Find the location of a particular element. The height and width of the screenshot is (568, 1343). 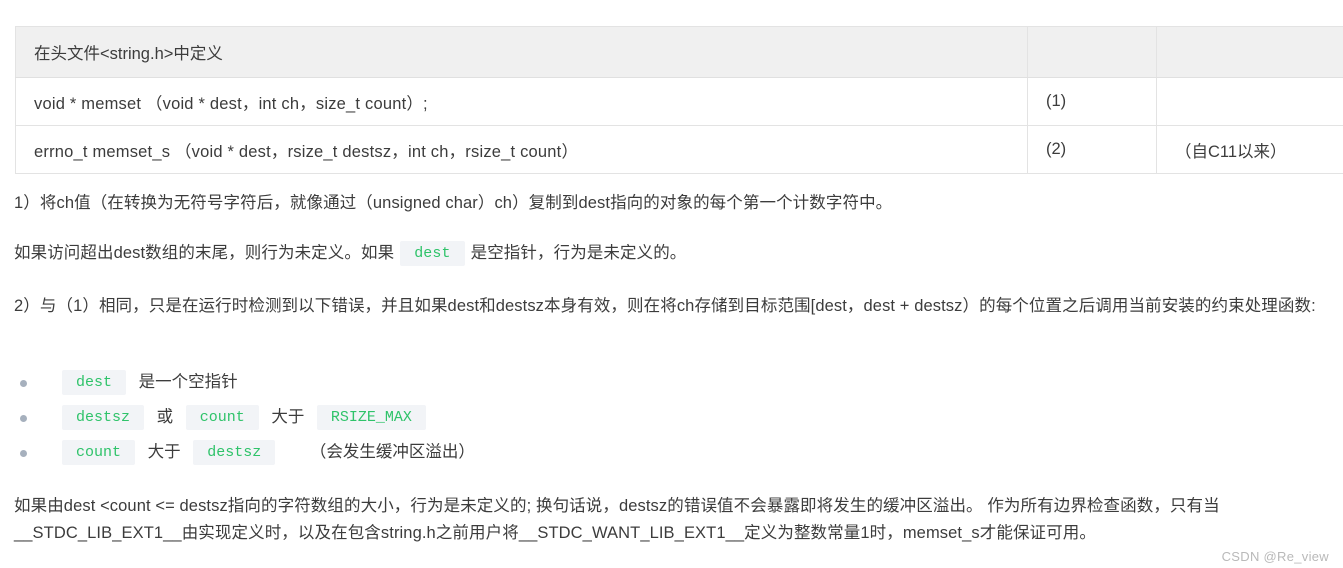

list-item: destsz 或 count 大于 RSIZE_MAX is located at coordinates (464, 417).